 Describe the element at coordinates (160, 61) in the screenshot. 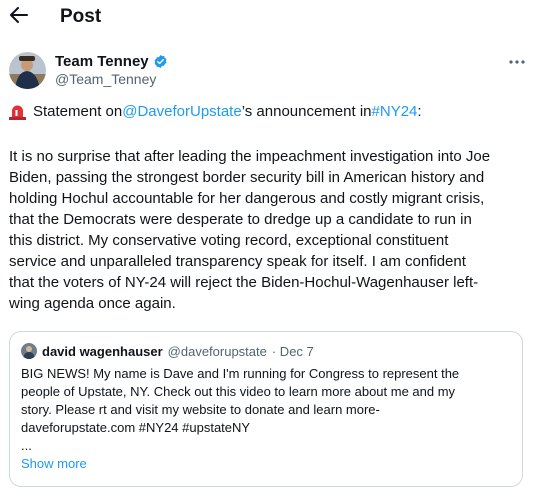

I see `verified-badge-icon` at that location.